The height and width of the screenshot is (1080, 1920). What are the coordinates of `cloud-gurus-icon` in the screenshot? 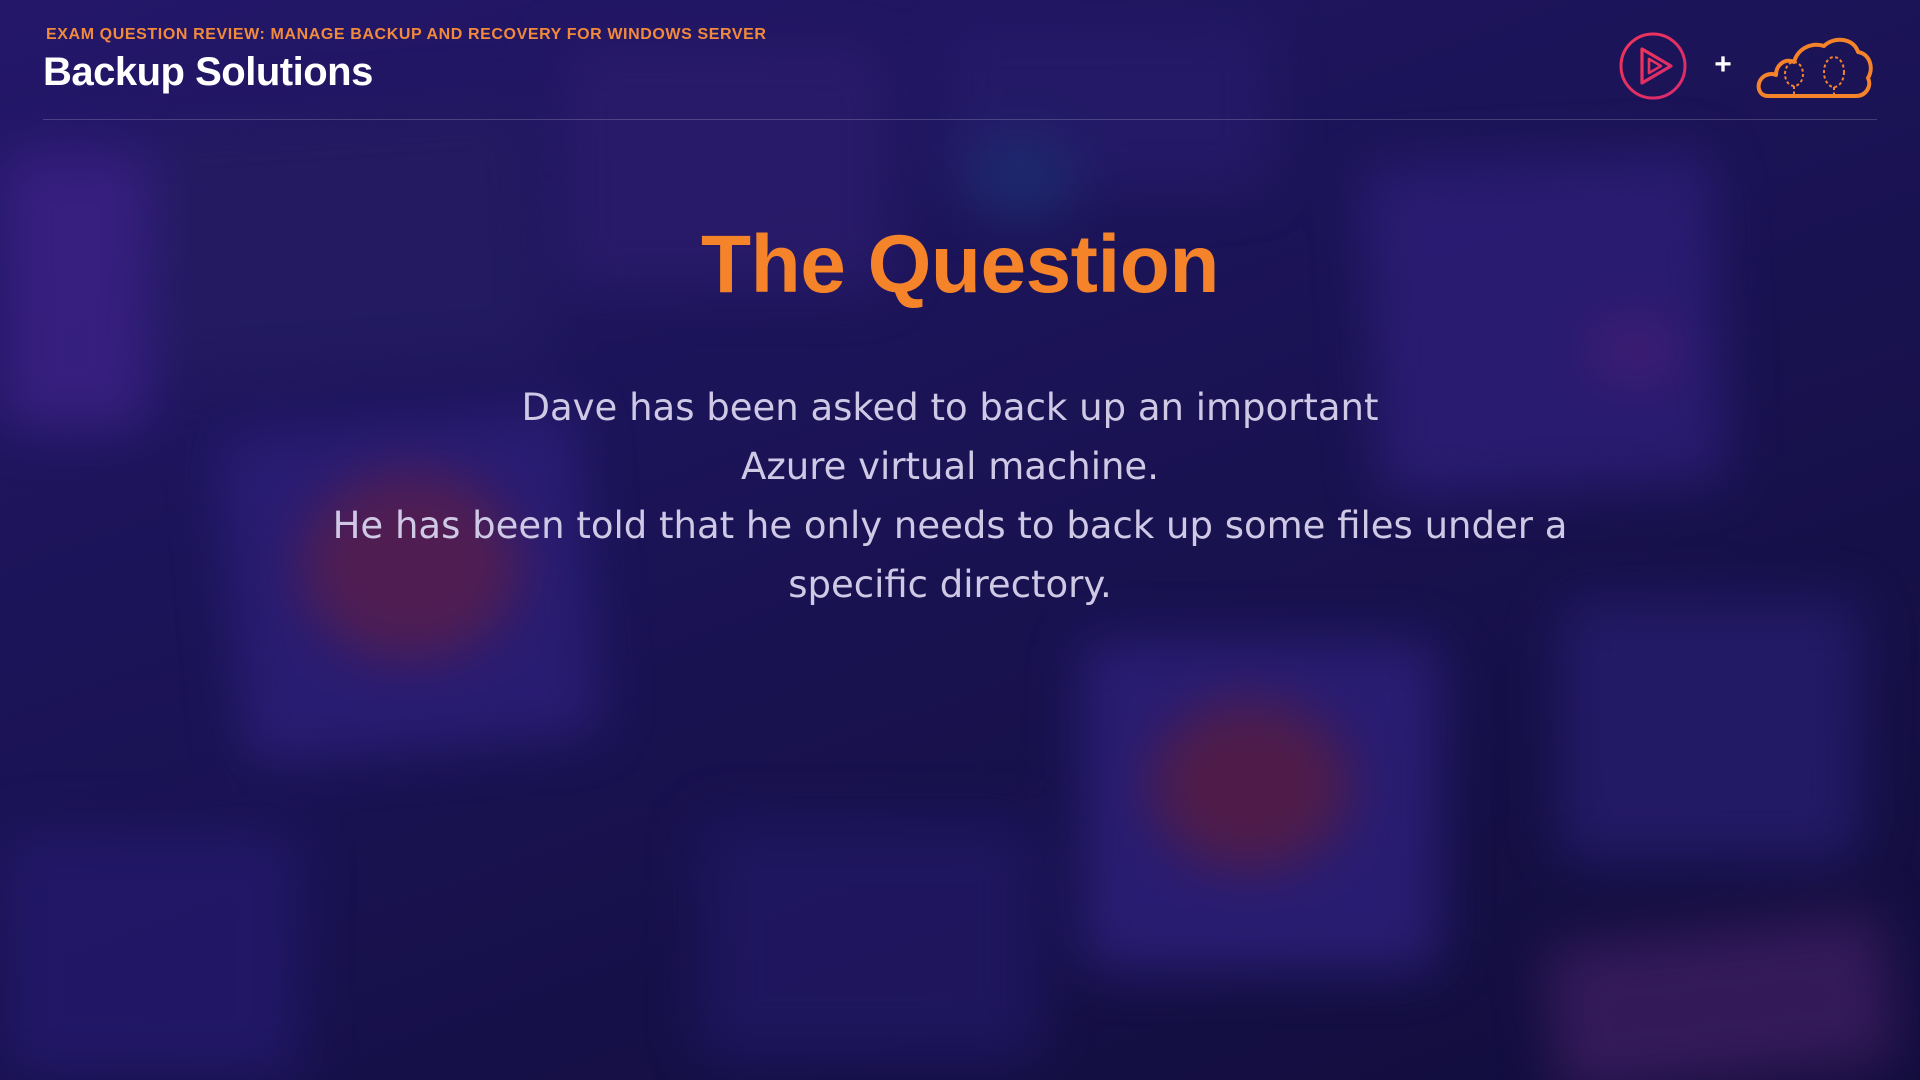 It's located at (1814, 67).